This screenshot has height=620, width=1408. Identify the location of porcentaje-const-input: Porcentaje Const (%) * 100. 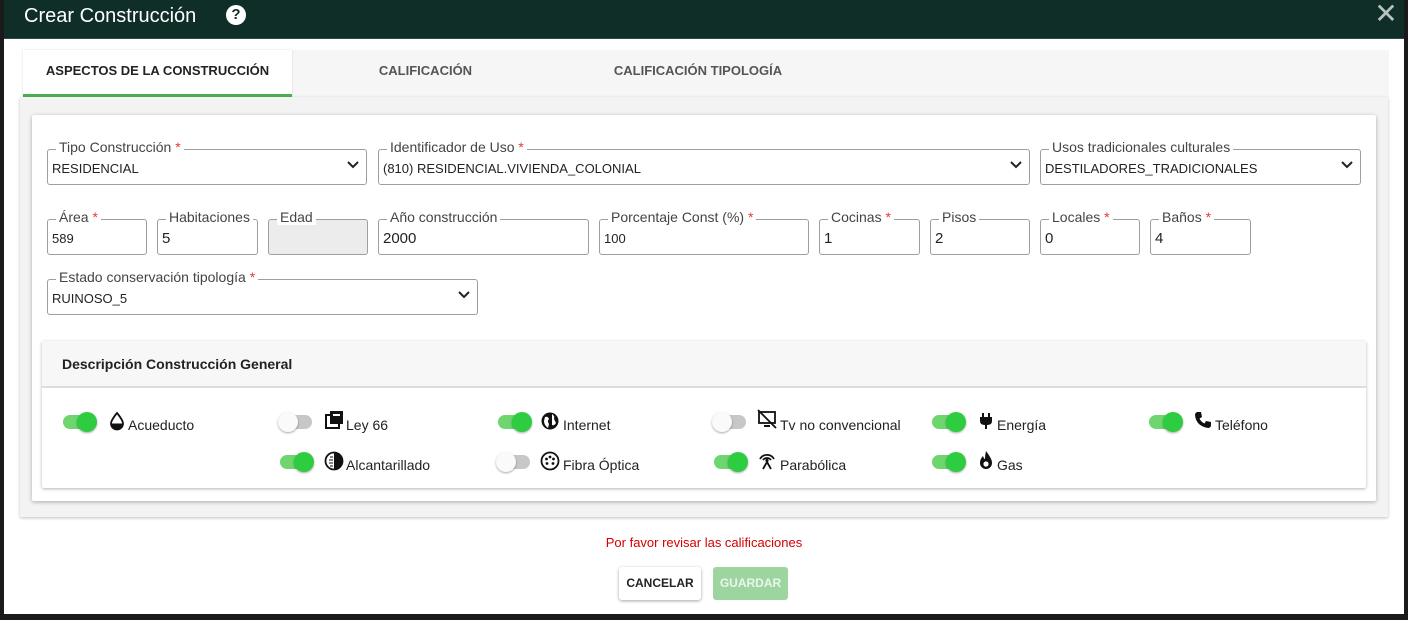
(704, 232).